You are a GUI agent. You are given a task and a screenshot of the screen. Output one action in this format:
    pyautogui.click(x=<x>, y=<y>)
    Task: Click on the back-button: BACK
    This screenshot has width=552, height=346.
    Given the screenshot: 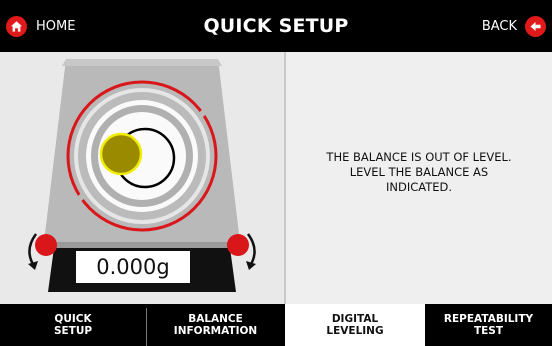 What is the action you would take?
    pyautogui.click(x=514, y=26)
    